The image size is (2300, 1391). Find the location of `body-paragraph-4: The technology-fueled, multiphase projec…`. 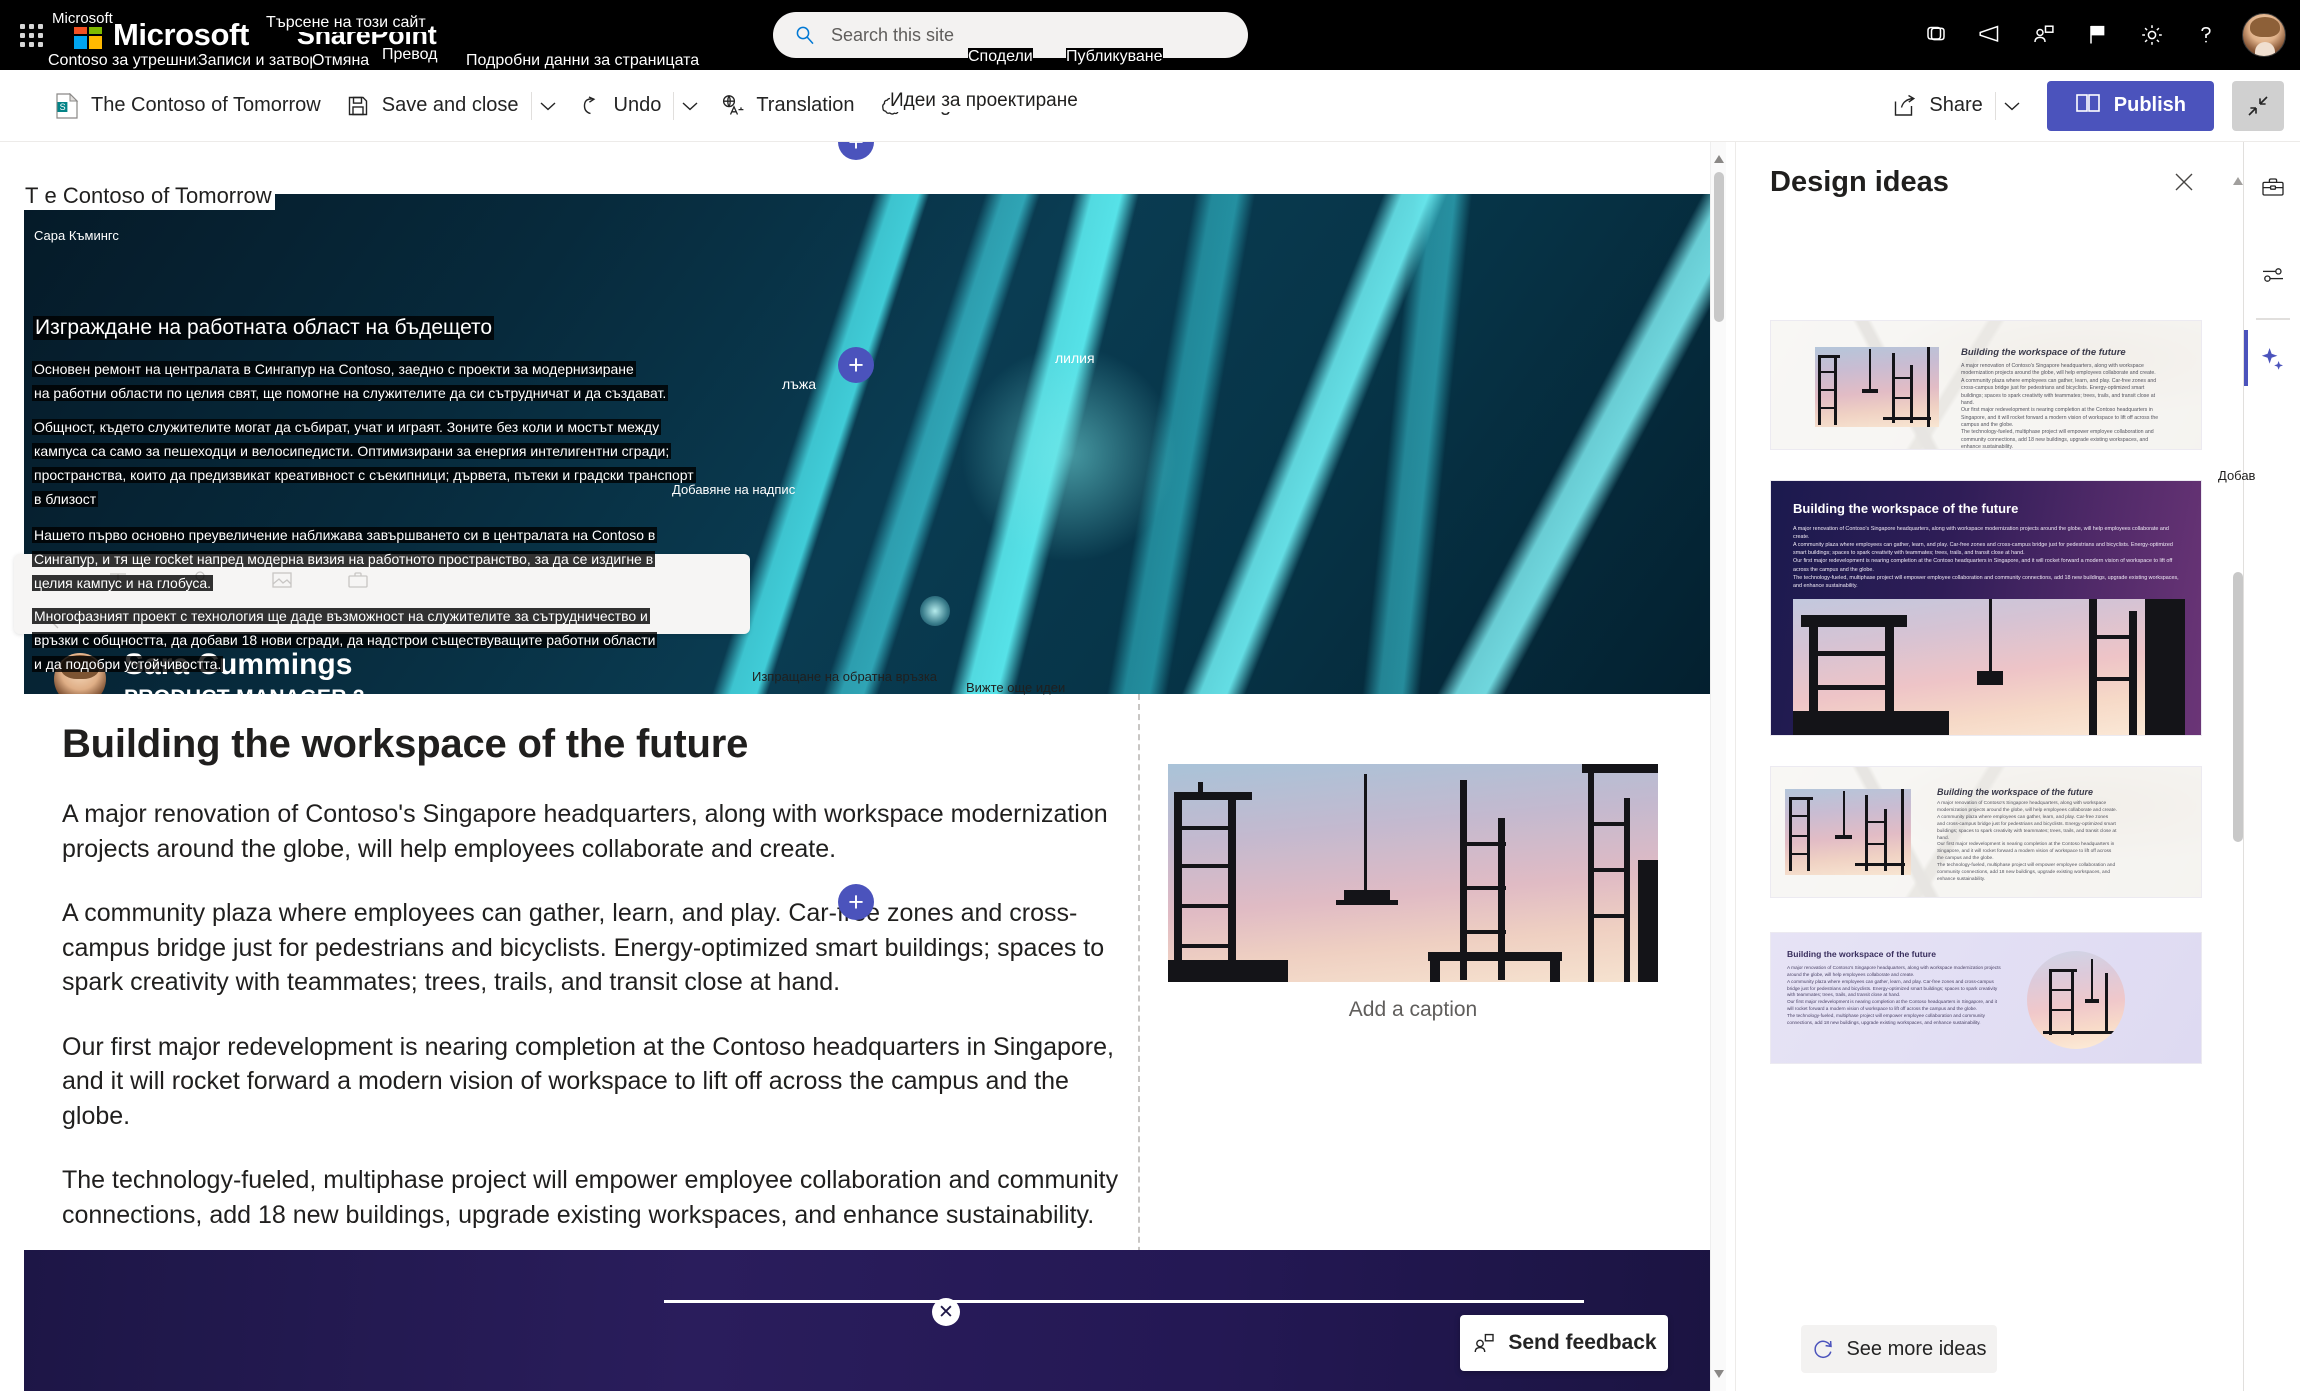

body-paragraph-4: The technology-fueled, multiphase projec… is located at coordinates (597, 1197).